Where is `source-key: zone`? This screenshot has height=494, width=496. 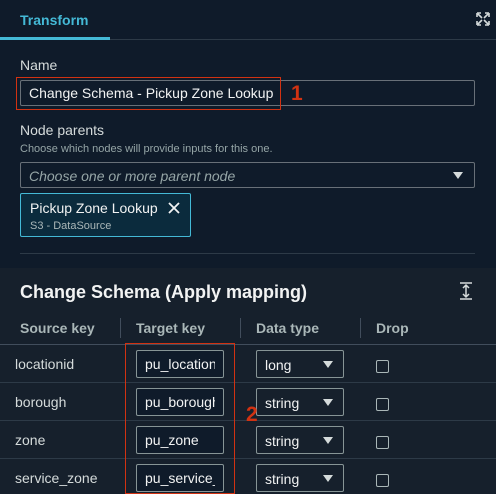 source-key: zone is located at coordinates (30, 440).